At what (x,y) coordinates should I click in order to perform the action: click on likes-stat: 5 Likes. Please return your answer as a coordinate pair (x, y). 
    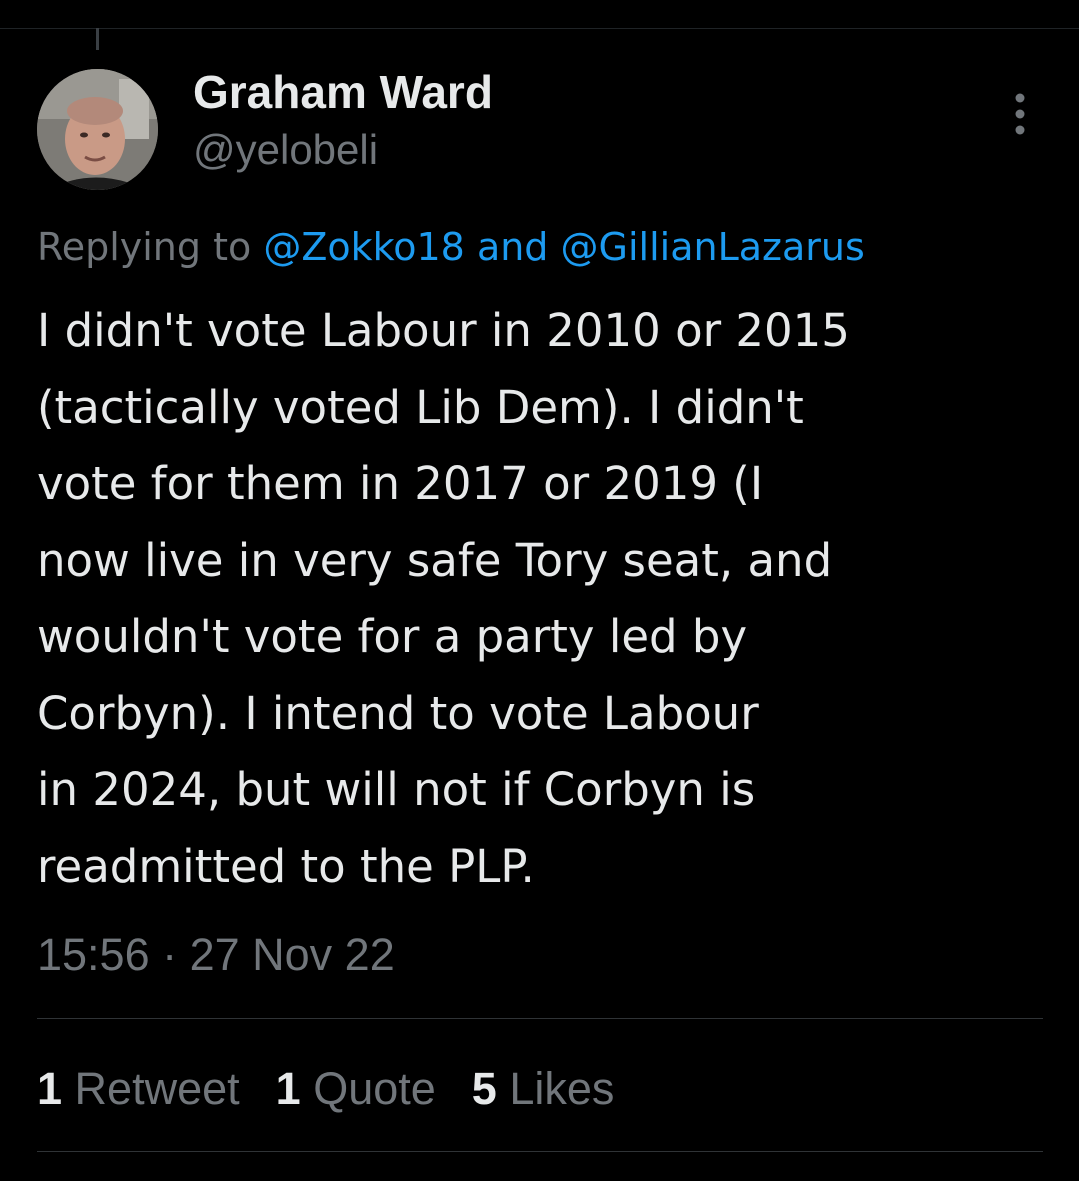
    Looking at the image, I should click on (543, 1089).